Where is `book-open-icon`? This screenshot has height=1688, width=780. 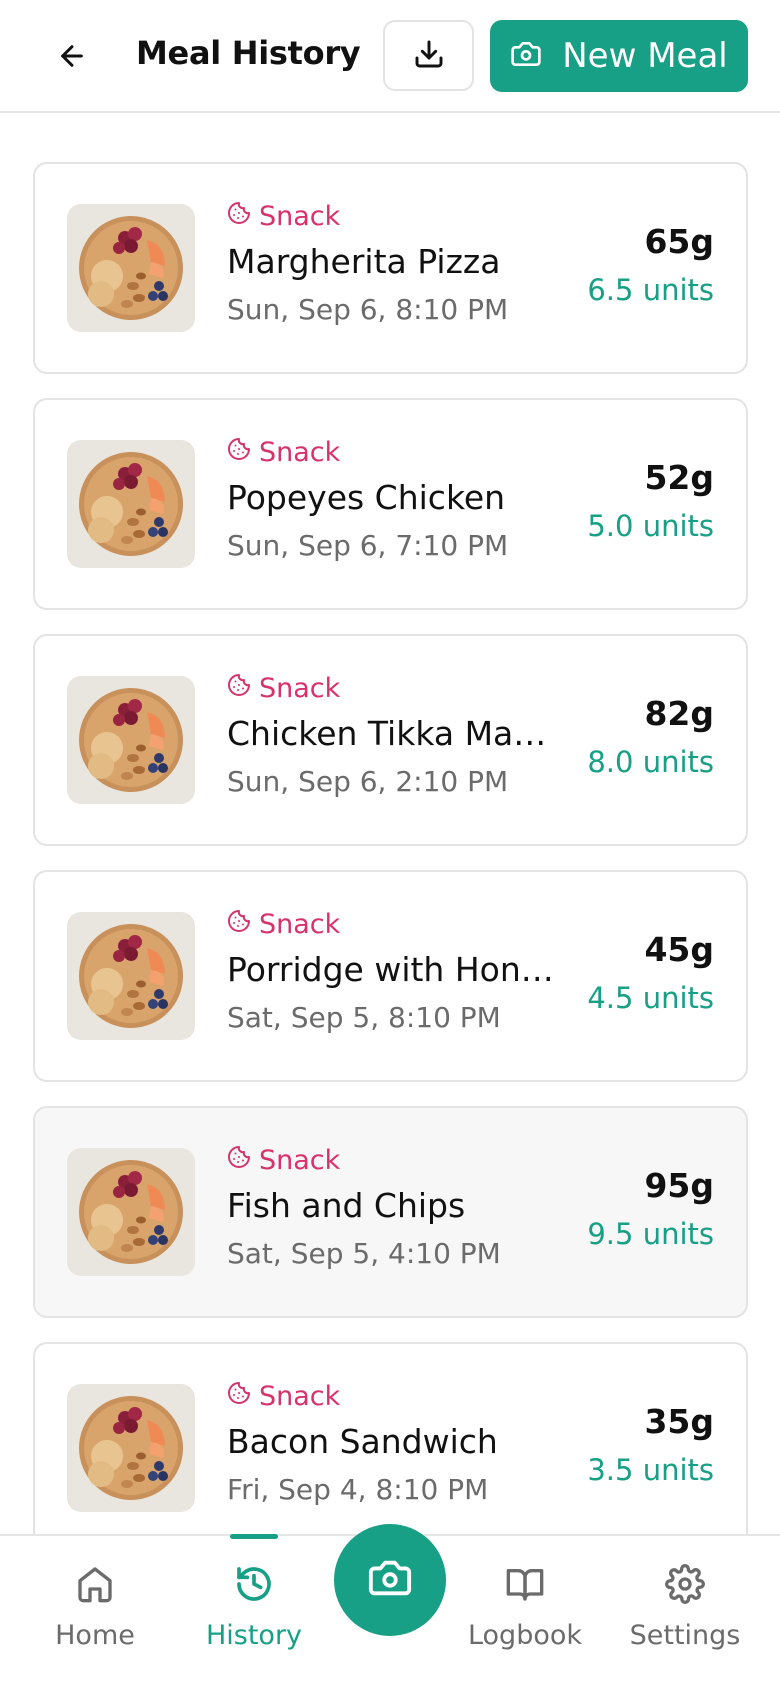
book-open-icon is located at coordinates (525, 1586).